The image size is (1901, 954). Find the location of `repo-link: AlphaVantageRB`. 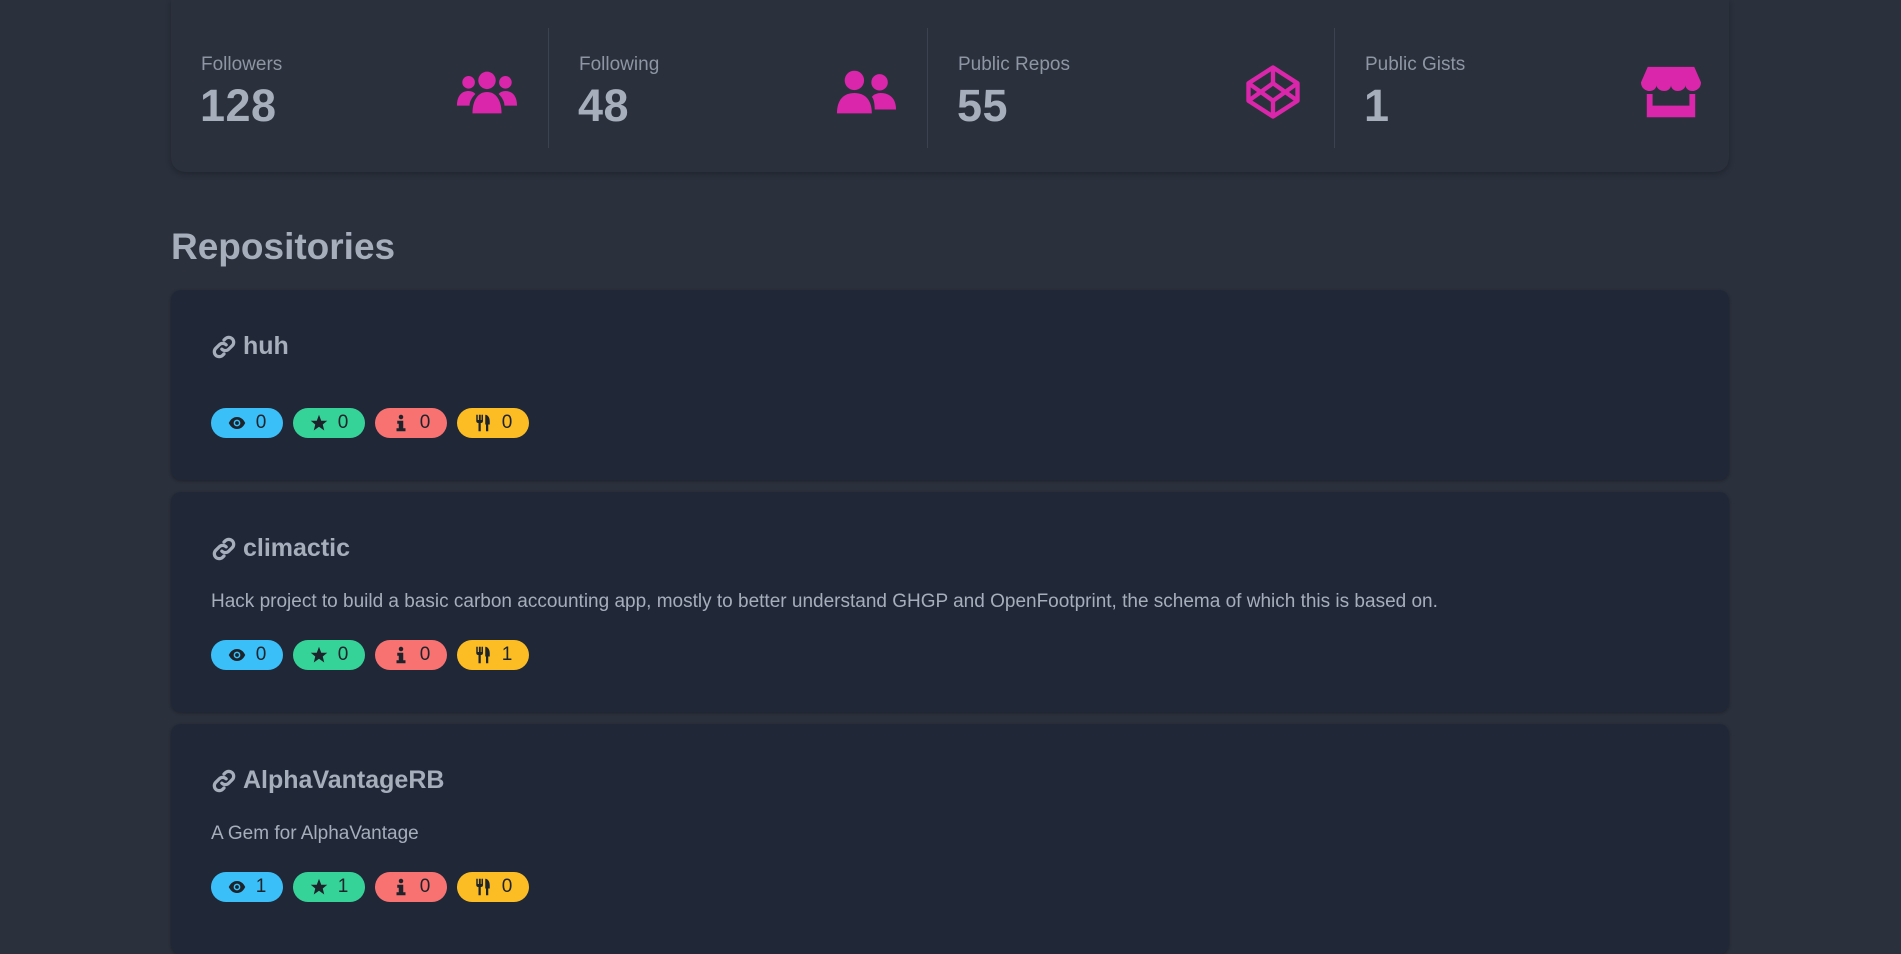

repo-link: AlphaVantageRB is located at coordinates (327, 780).